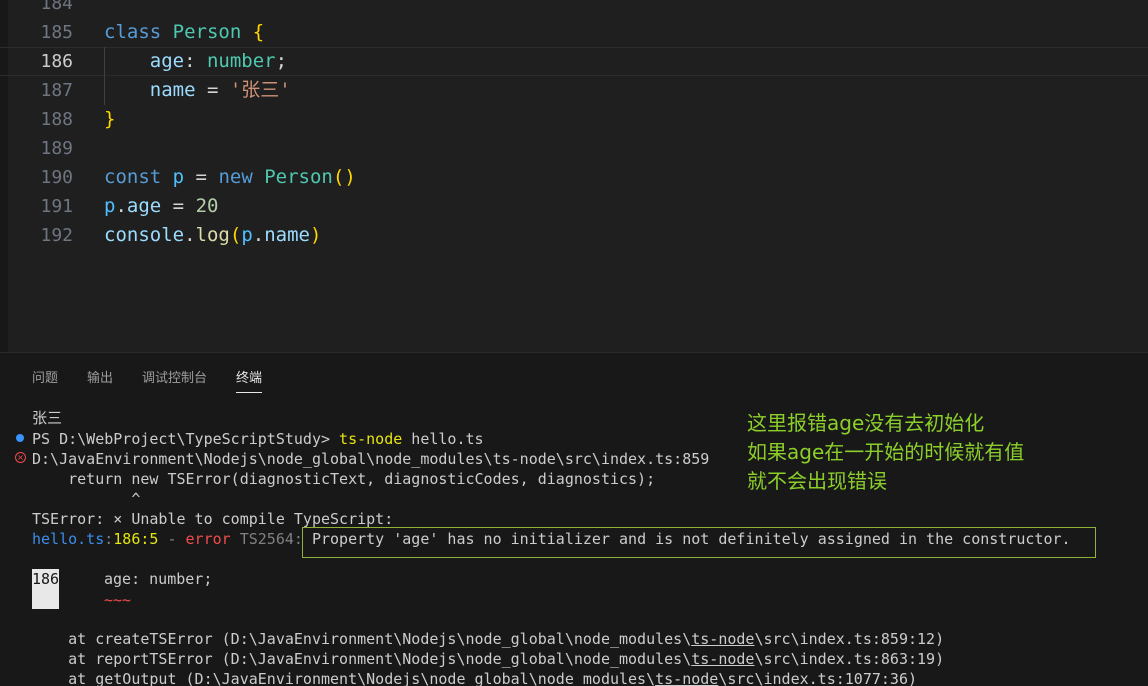  I want to click on code-text: console.log(p.name), so click(213, 235).